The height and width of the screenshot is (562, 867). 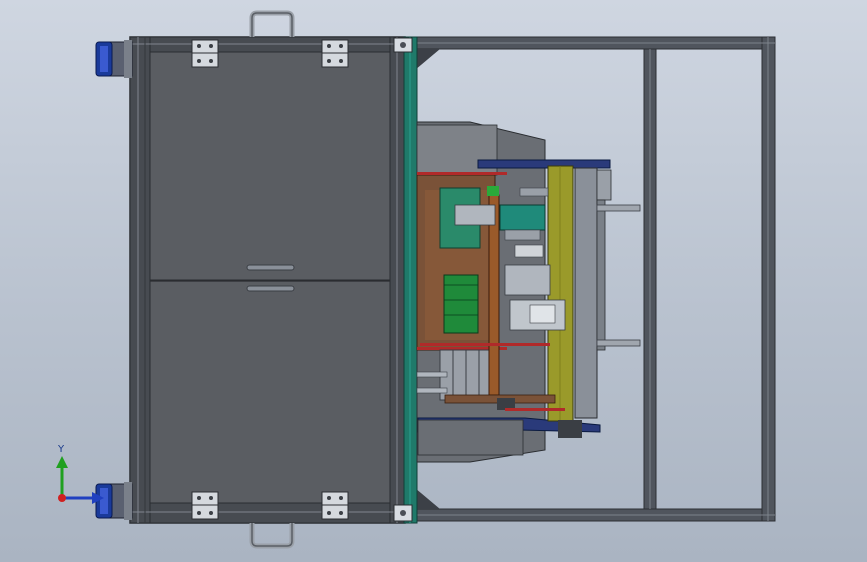 I want to click on coordinate-triad-icon: Y, so click(x=80, y=474).